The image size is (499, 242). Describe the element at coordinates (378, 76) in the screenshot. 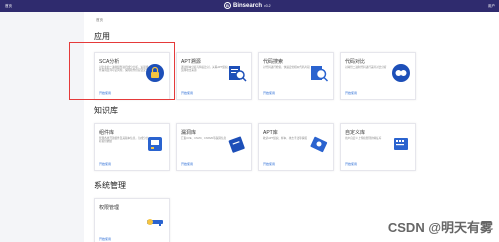

I see `card-code-compare: 代码对比 对两份二进制代码进行差异对比分析 开始使用` at that location.